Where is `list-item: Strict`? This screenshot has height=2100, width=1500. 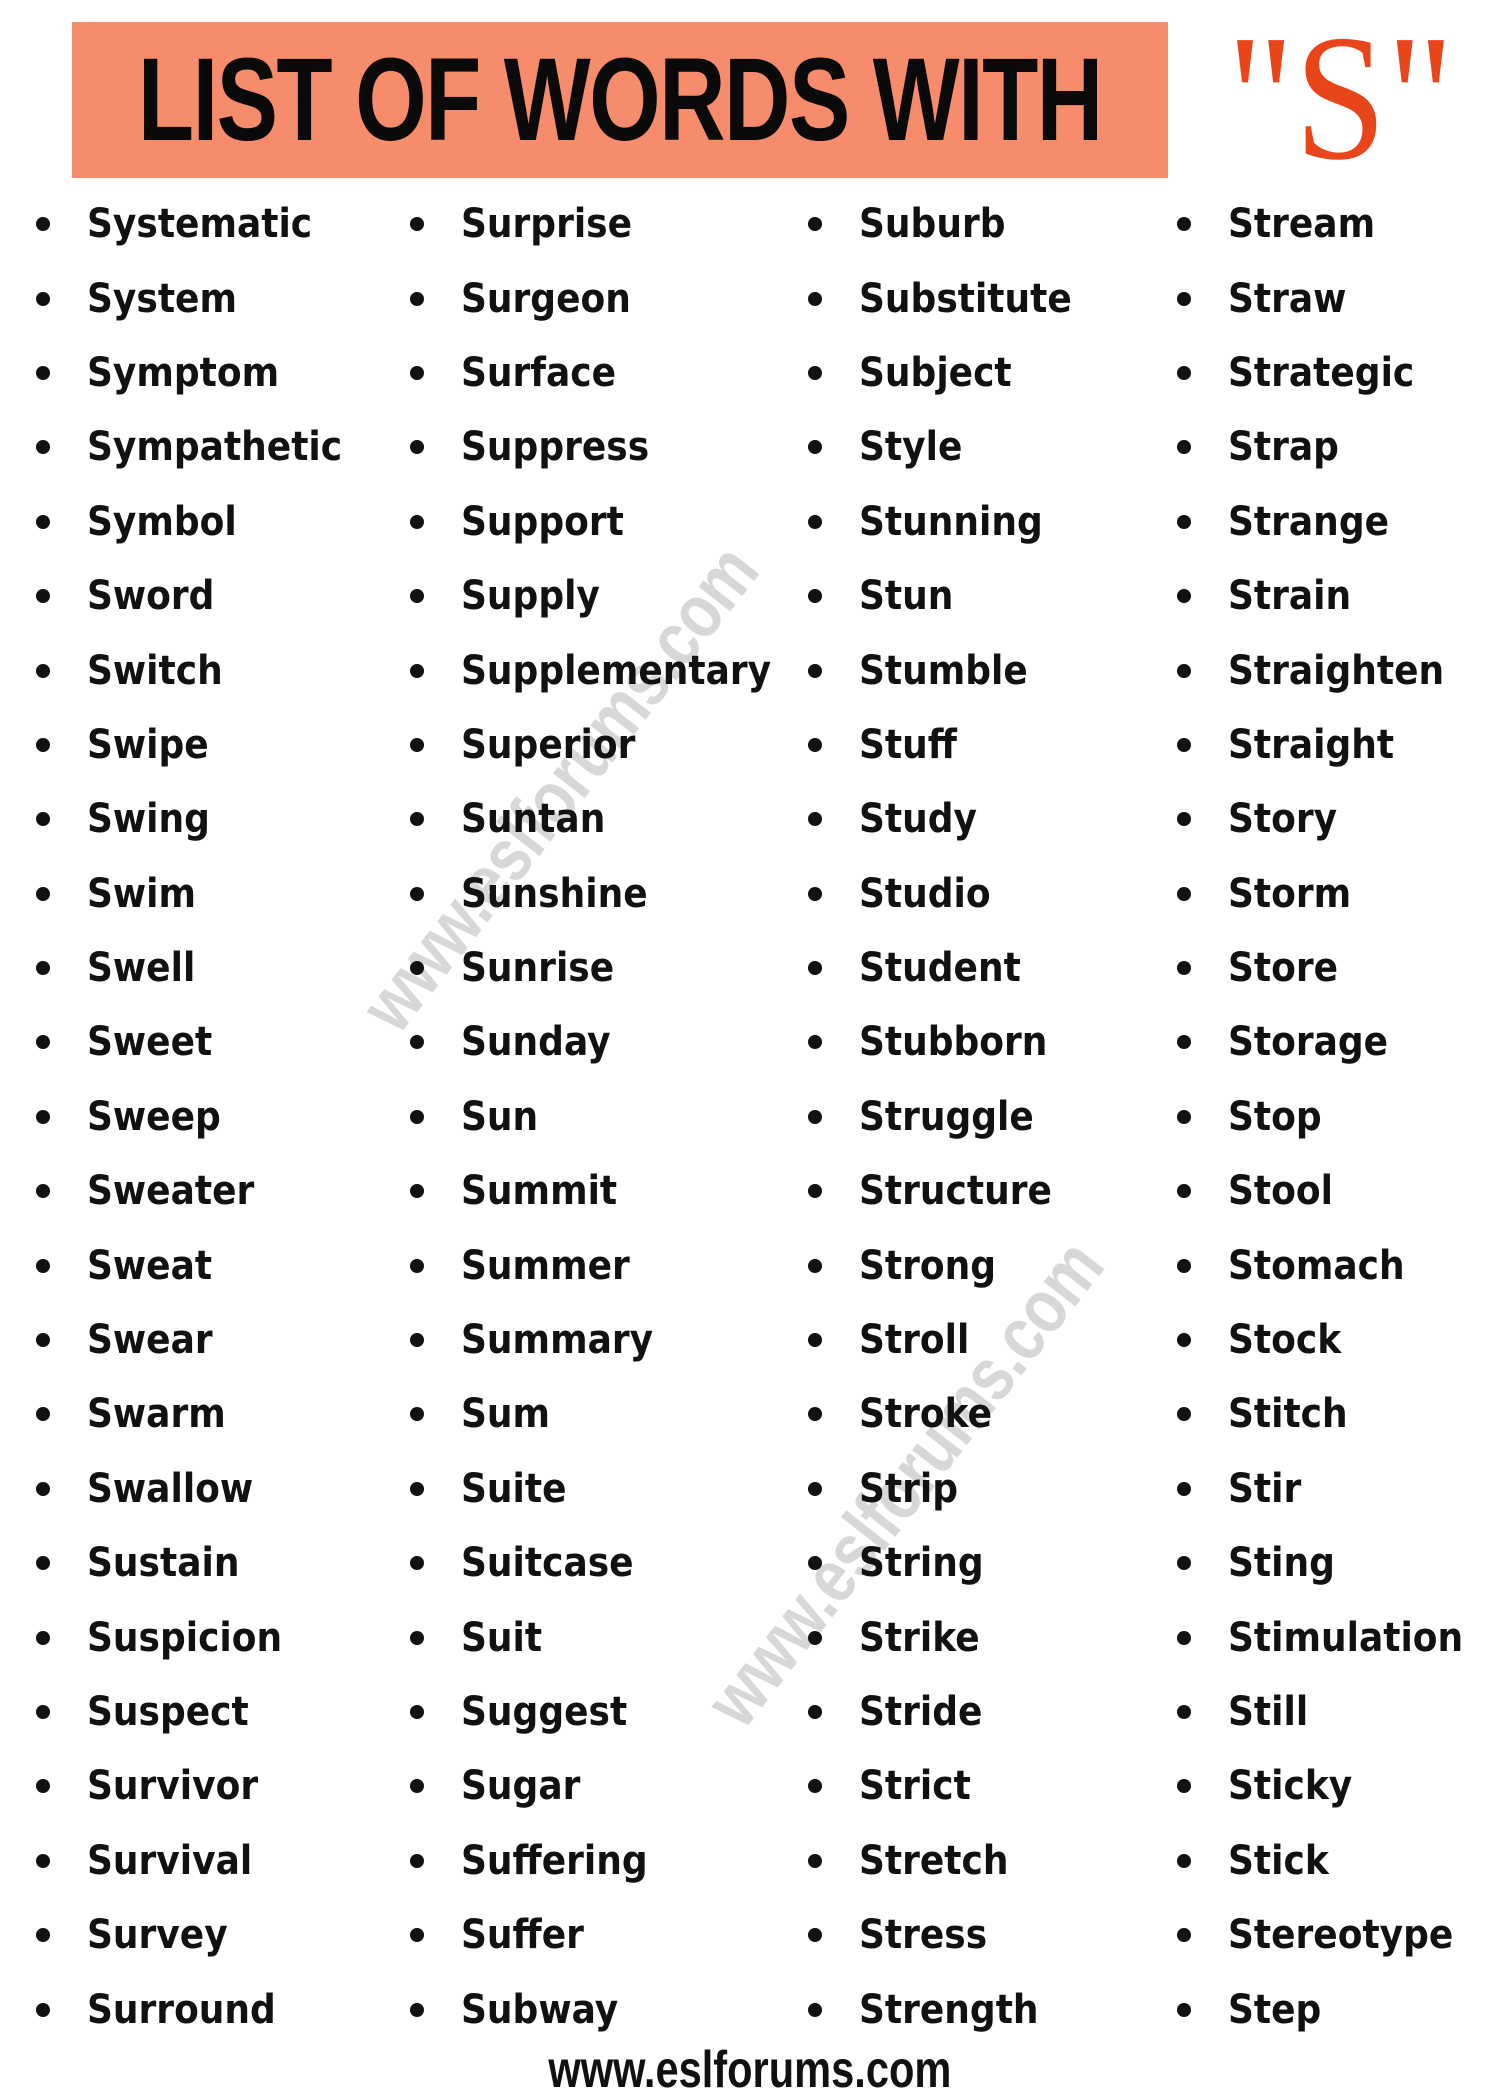
list-item: Strict is located at coordinates (951, 1786).